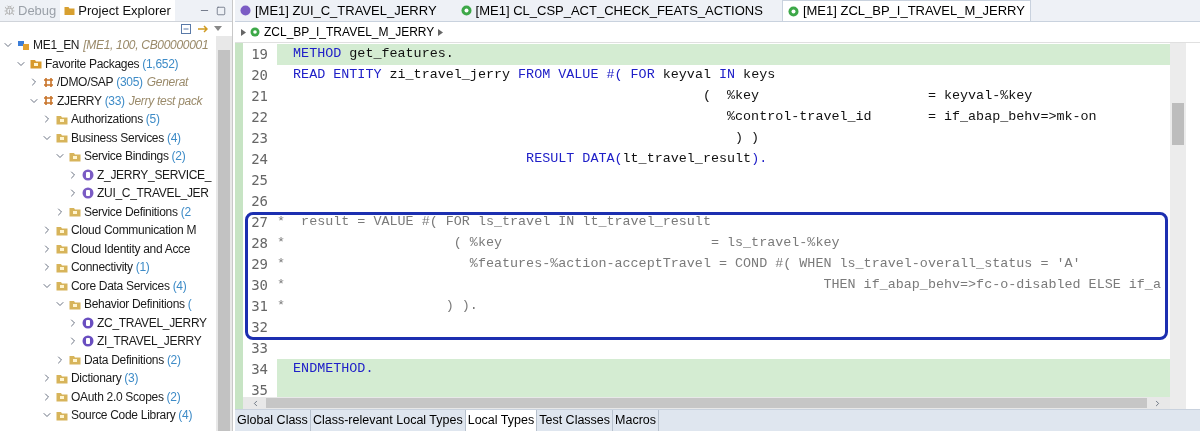 The width and height of the screenshot is (1200, 431). Describe the element at coordinates (224, 233) in the screenshot. I see `scrollbar` at that location.